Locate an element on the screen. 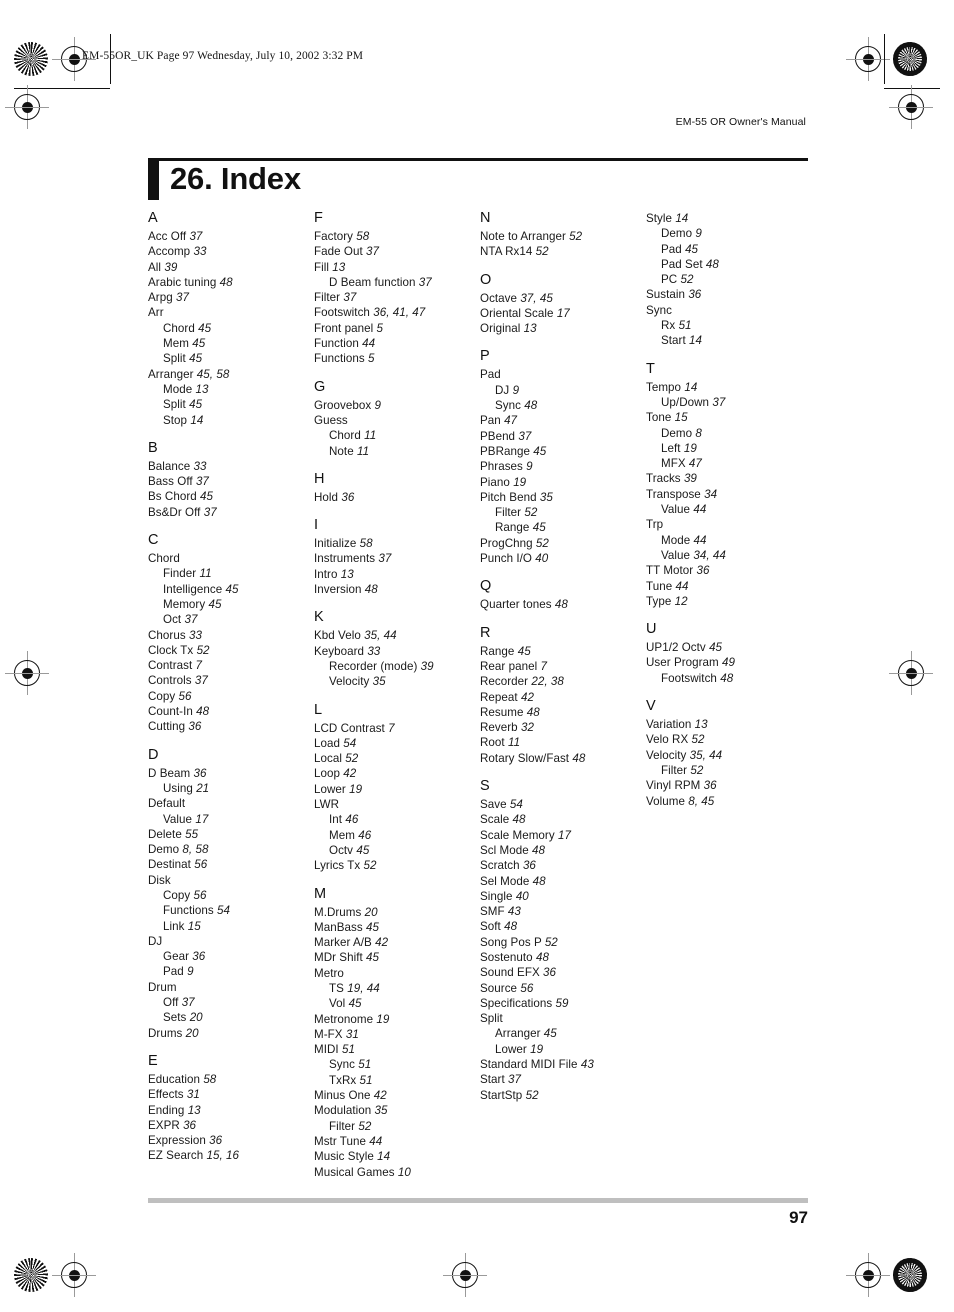 This screenshot has height=1312, width=954. index-entry: Variation 13 is located at coordinates (726, 724).